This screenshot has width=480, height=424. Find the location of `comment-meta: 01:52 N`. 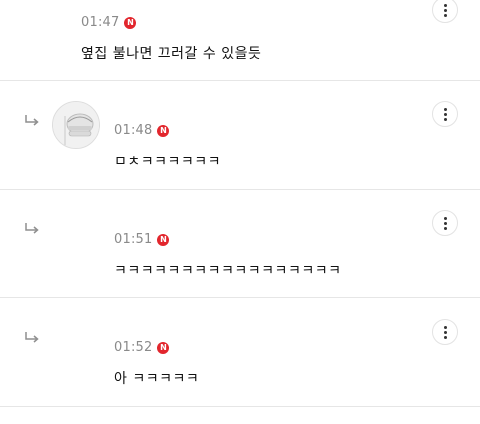

comment-meta: 01:52 N is located at coordinates (142, 347).